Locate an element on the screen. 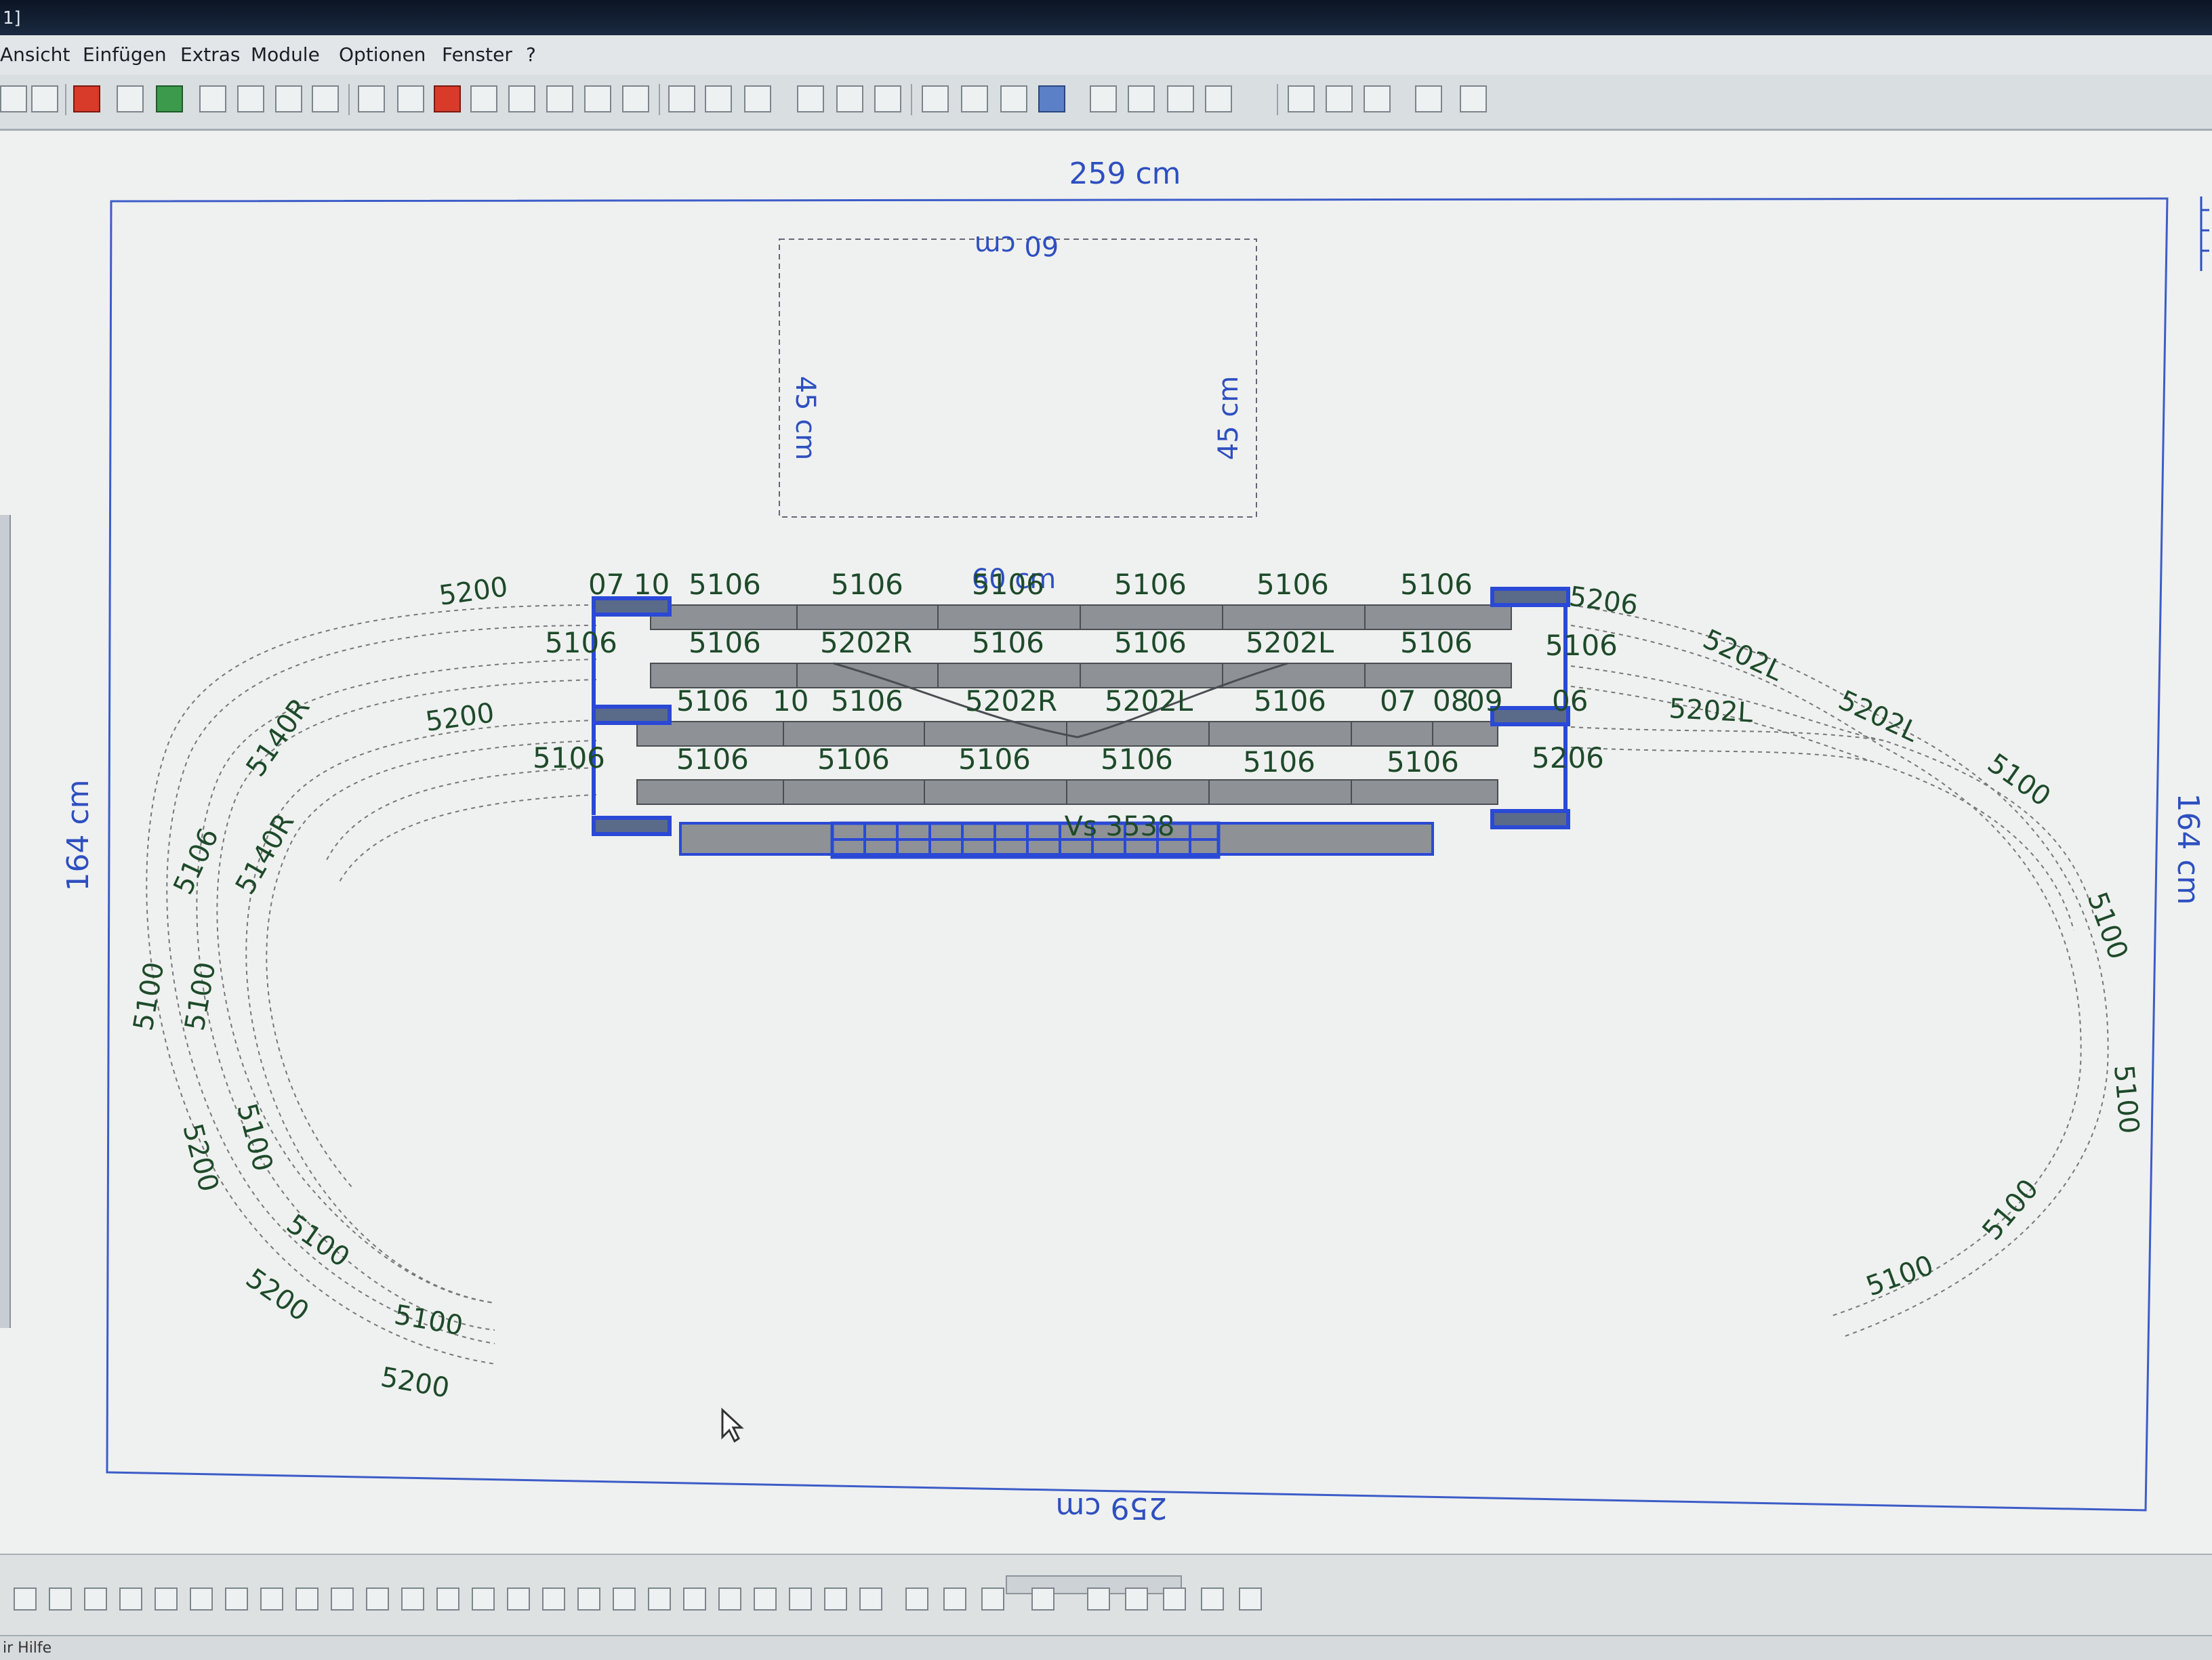 The height and width of the screenshot is (1660, 2212). undo-icon is located at coordinates (371, 98).